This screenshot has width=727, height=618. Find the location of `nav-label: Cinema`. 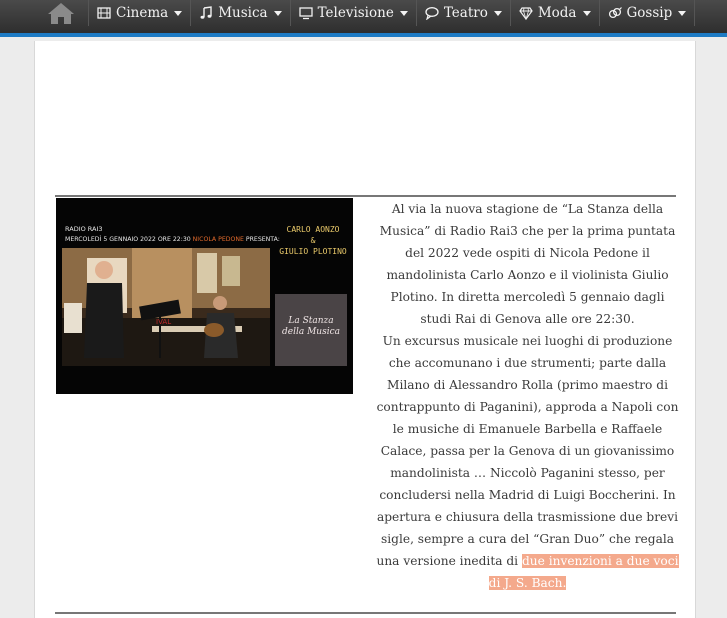

nav-label: Cinema is located at coordinates (142, 13).